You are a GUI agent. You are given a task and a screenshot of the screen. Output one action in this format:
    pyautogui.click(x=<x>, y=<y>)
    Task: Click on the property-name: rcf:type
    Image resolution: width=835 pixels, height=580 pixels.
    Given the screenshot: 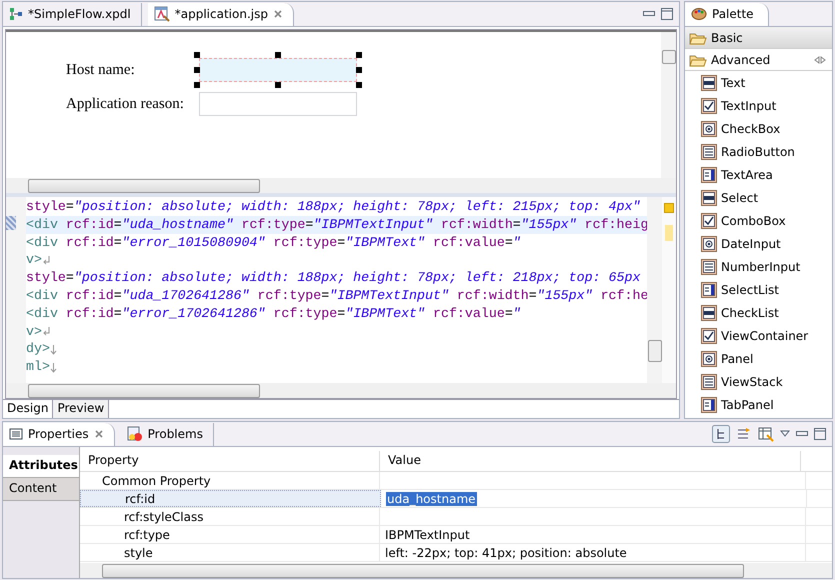 What is the action you would take?
    pyautogui.click(x=125, y=535)
    